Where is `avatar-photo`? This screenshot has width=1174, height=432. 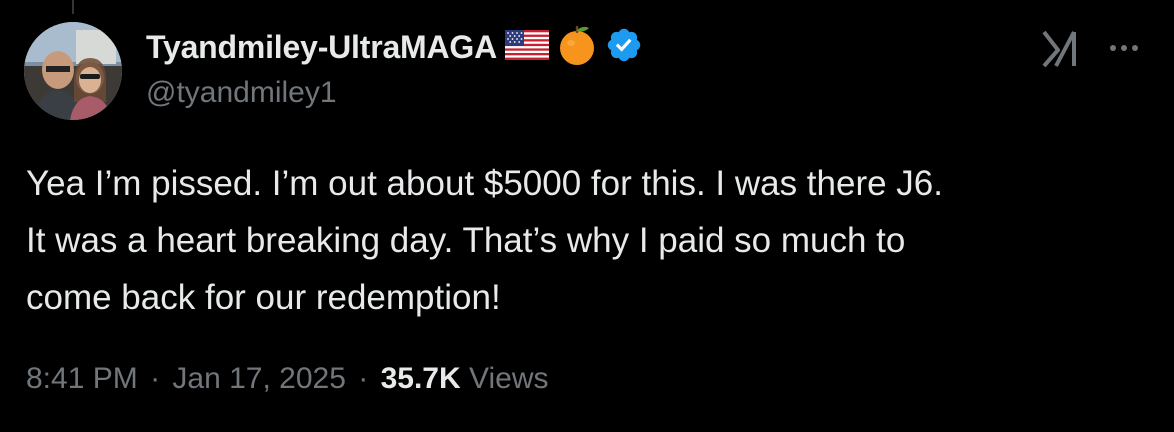
avatar-photo is located at coordinates (73, 71).